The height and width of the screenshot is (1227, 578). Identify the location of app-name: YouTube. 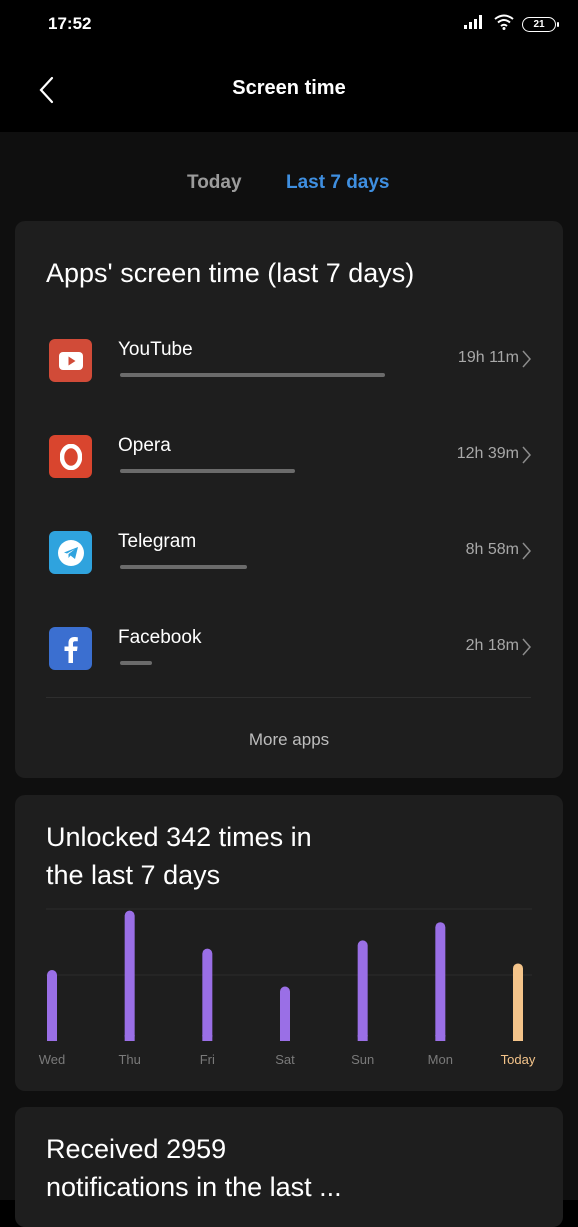
(155, 349).